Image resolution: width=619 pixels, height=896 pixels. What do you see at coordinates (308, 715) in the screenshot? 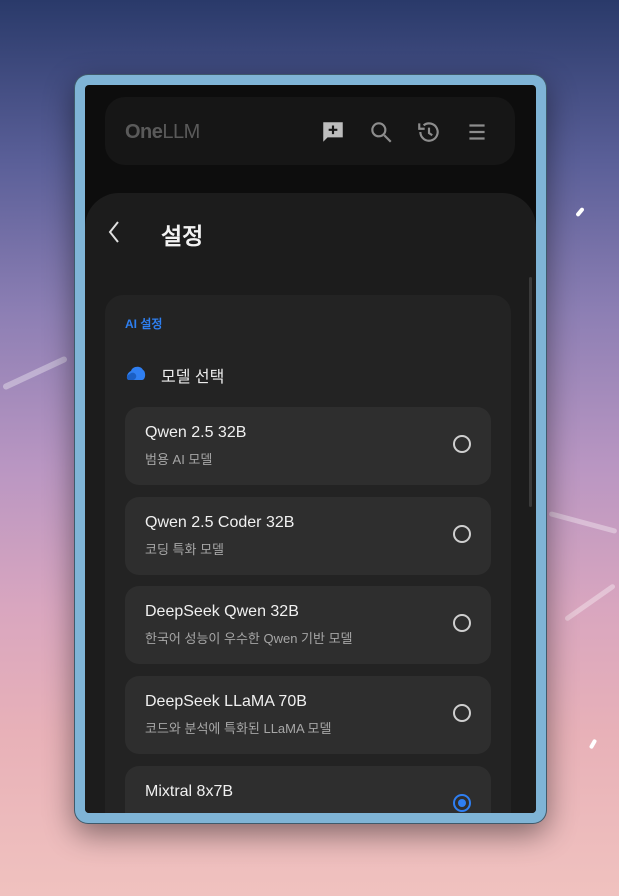
I see `model-option-deepseek-llama-70b: DeepSeek LLaMA 70B 코드와 분석에 특화된 LLaMA 모델` at bounding box center [308, 715].